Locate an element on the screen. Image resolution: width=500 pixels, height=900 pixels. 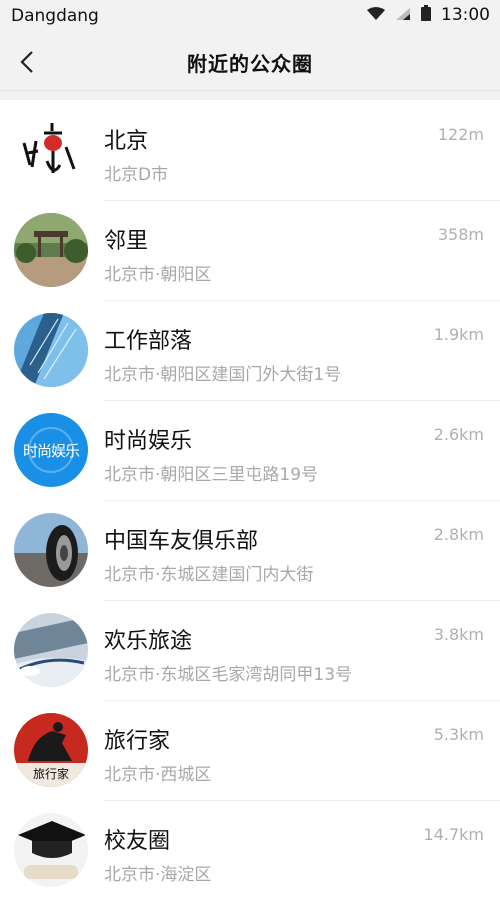
circle-address: 北京市·朝阳区建国门外大街1号 is located at coordinates (223, 374).